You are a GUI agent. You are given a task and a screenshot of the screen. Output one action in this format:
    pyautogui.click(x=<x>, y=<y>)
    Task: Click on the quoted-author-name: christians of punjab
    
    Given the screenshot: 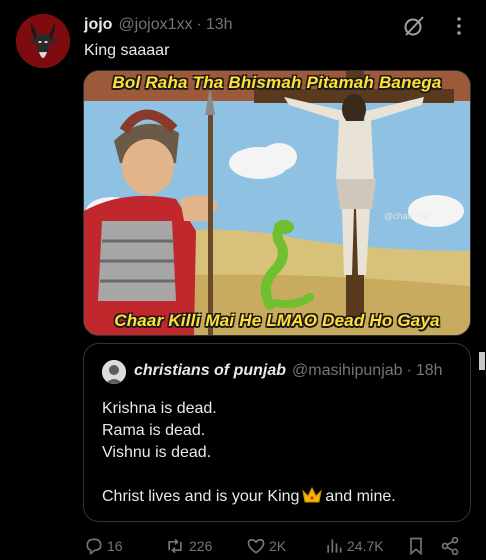 What is the action you would take?
    pyautogui.click(x=210, y=370)
    